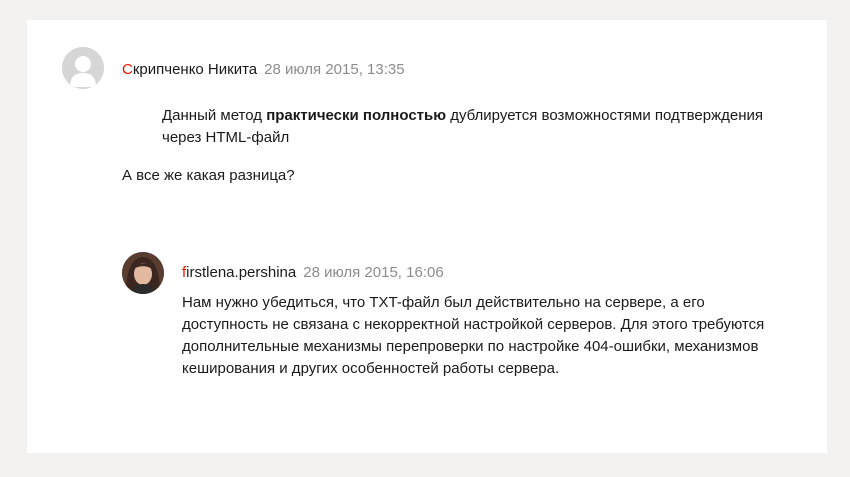 The width and height of the screenshot is (850, 477). I want to click on default-user-avatar-icon, so click(83, 68).